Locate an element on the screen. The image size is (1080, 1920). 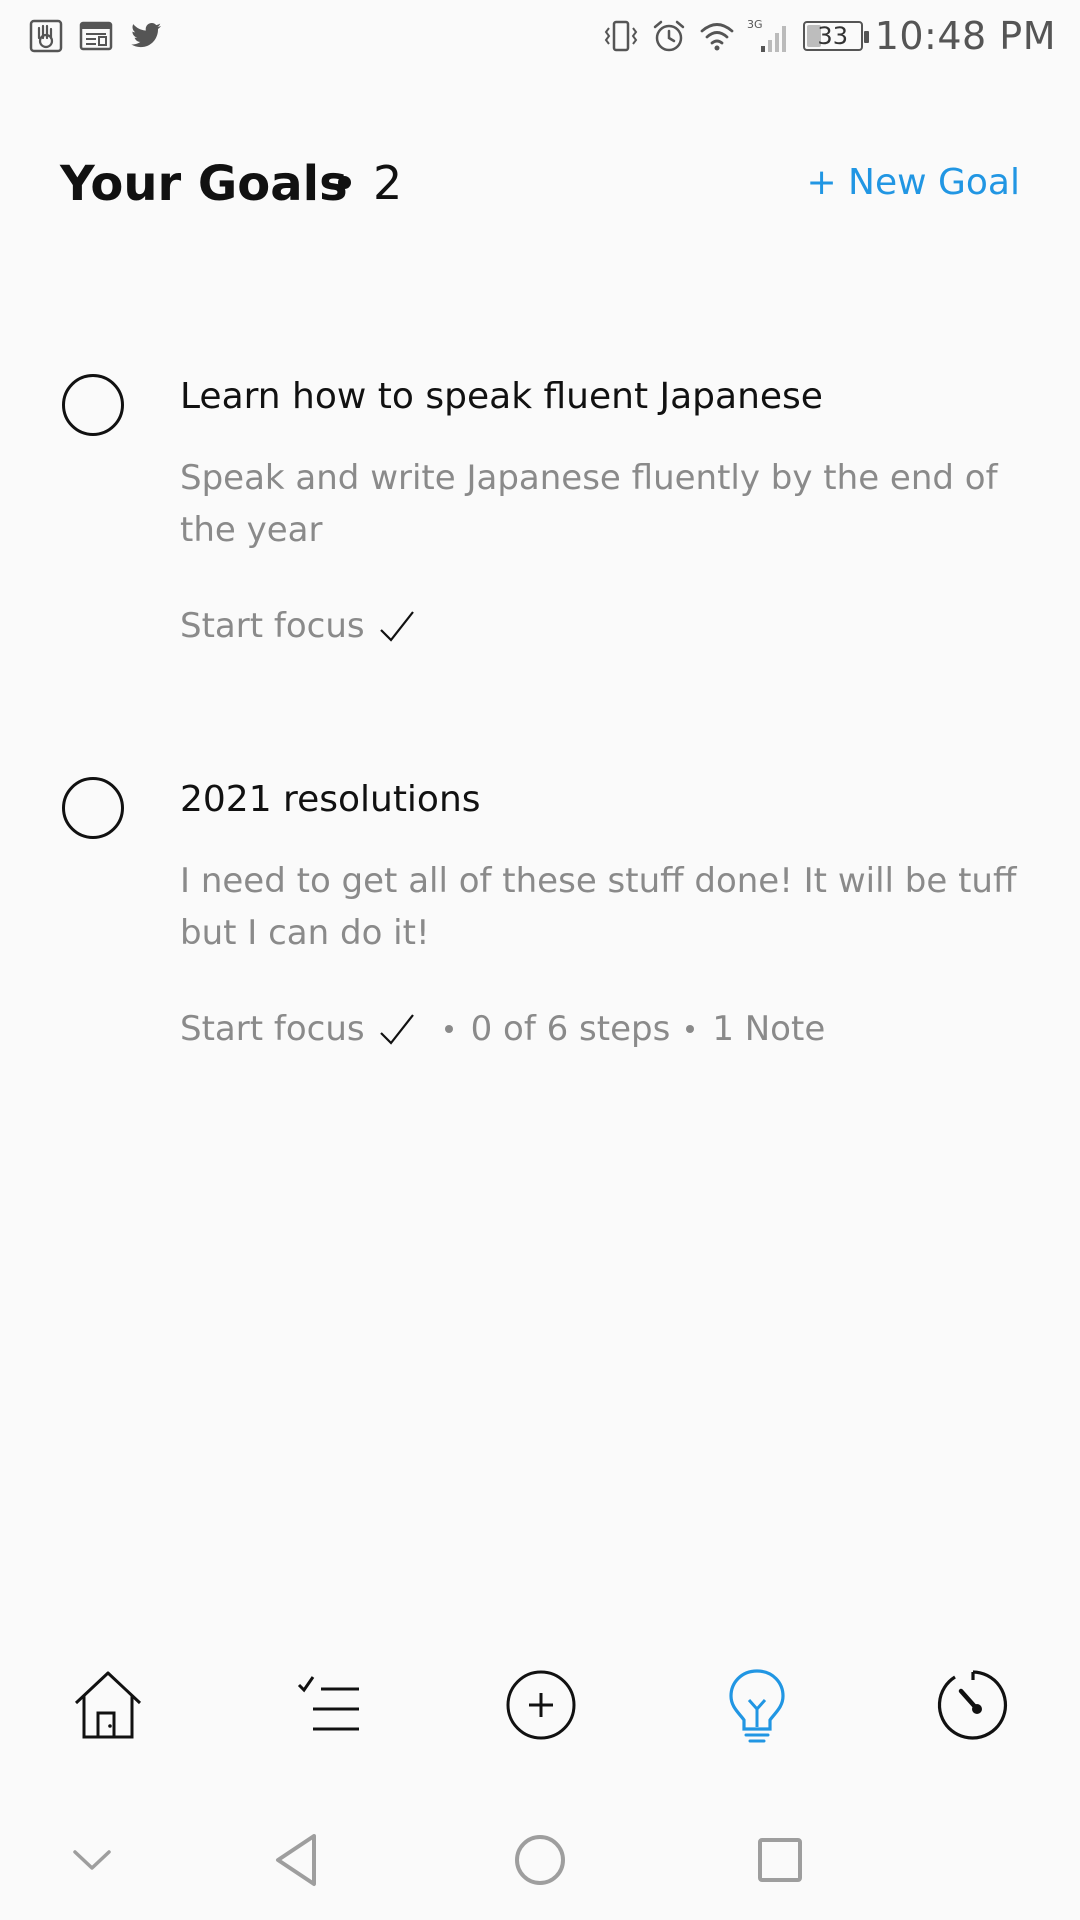
goal-meta: Start focus 0 of 6 steps 1 Note is located at coordinates (502, 1029).